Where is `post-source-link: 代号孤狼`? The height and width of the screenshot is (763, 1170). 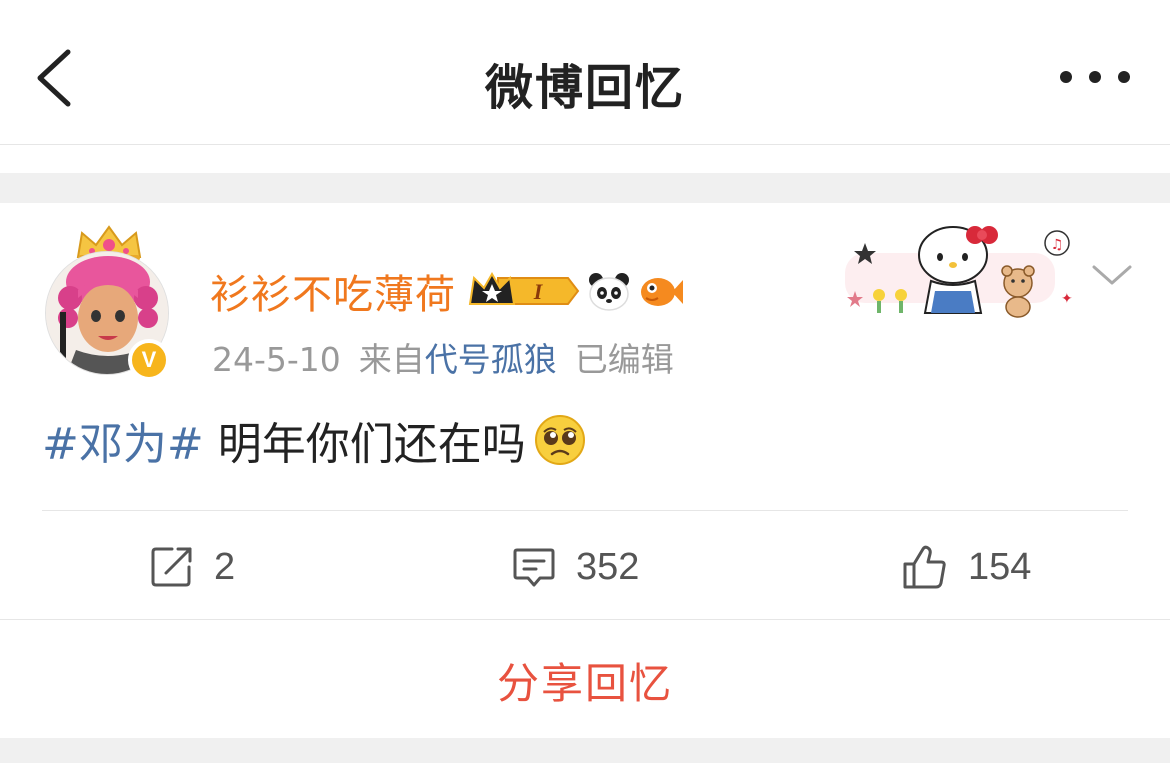
post-source-link: 代号孤狼 is located at coordinates (491, 359).